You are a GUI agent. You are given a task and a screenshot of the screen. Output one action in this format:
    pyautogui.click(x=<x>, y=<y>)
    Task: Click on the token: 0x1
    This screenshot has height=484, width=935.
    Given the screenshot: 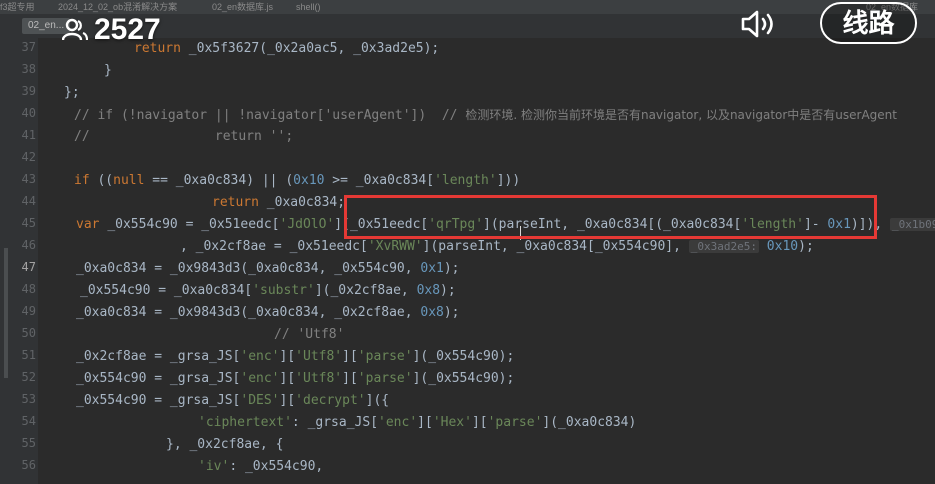 What is the action you would take?
    pyautogui.click(x=432, y=268)
    